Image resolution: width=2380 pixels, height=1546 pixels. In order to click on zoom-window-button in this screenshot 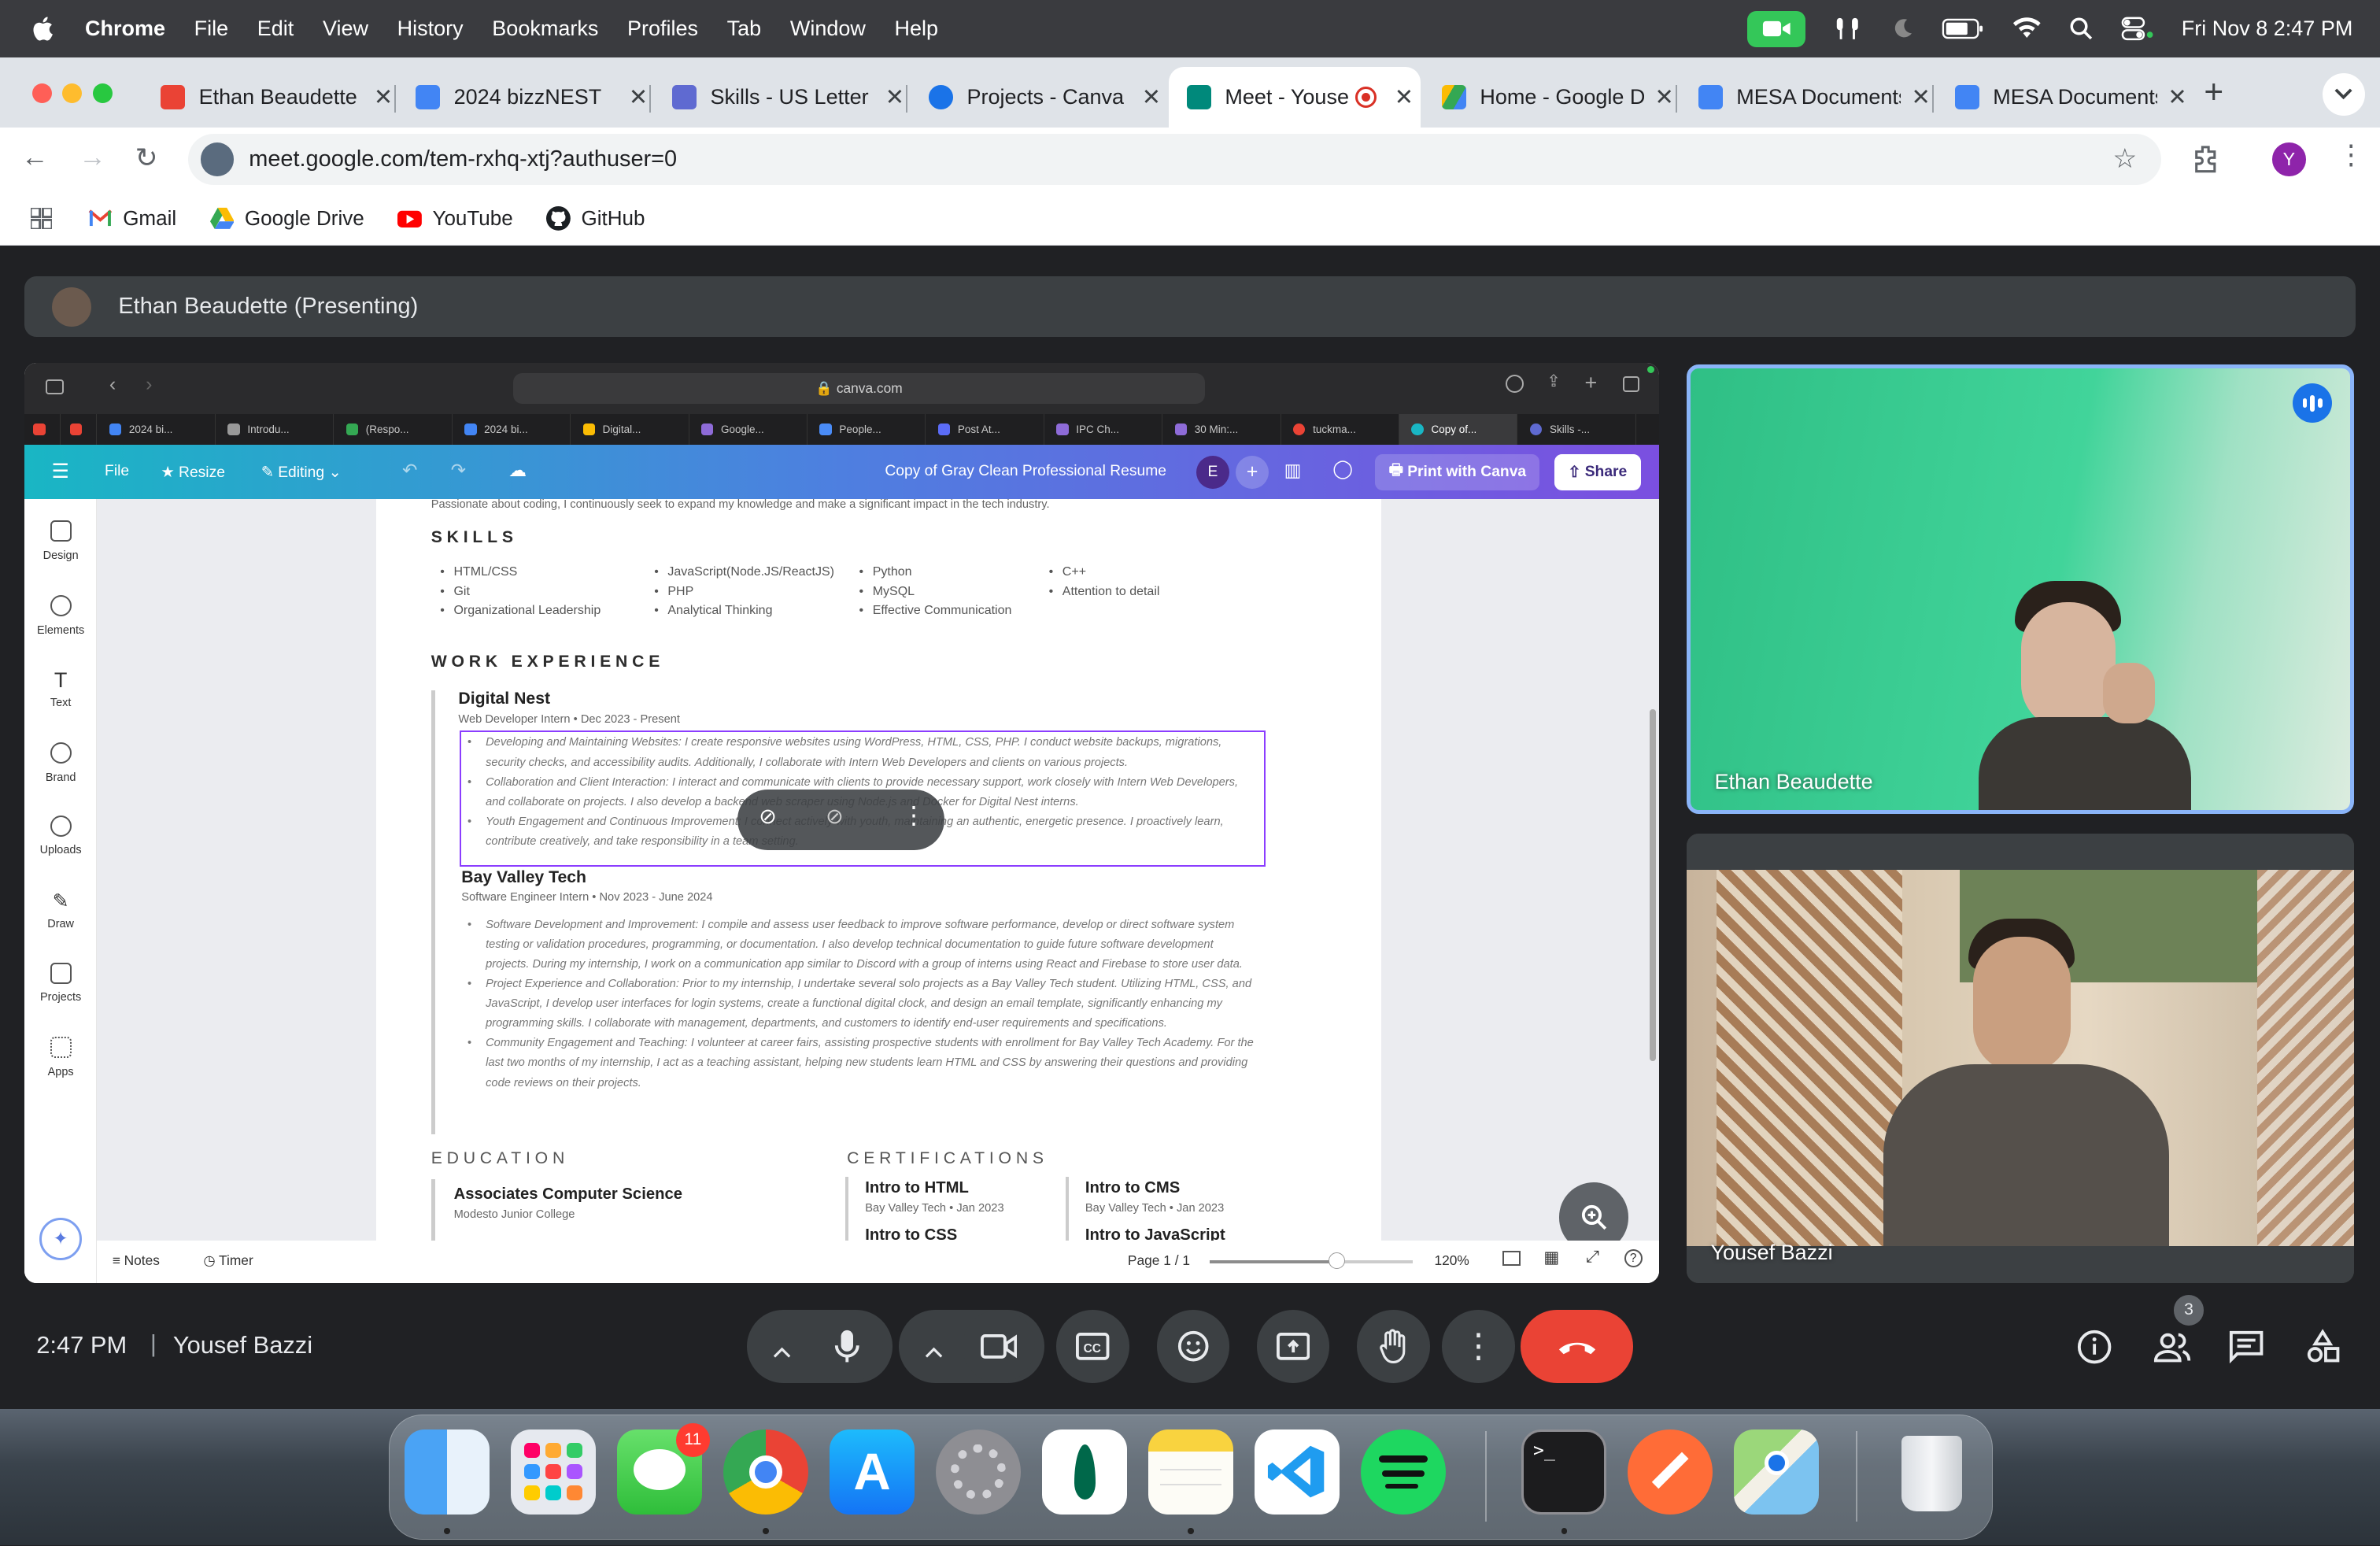, I will do `click(102, 94)`.